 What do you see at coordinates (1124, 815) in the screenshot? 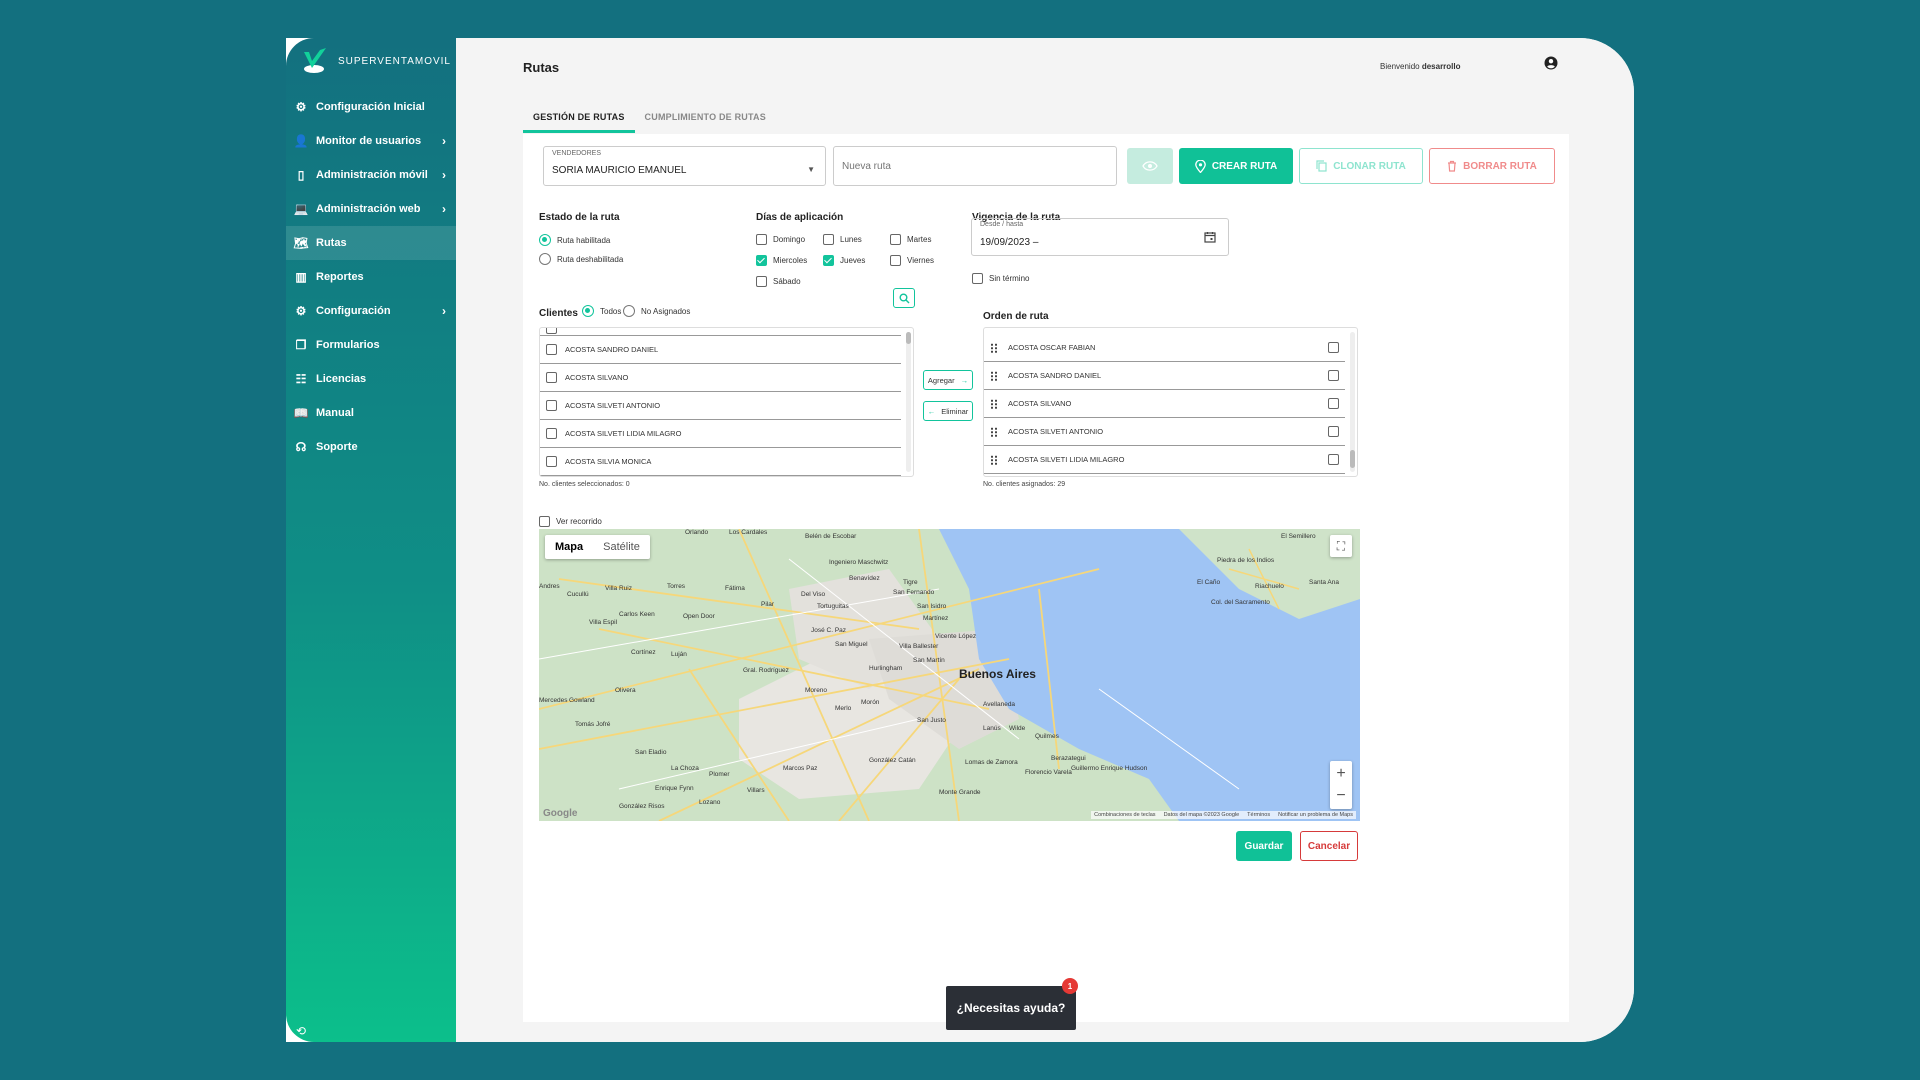
I see `map-footer-shortcuts: Combinaciones de teclas` at bounding box center [1124, 815].